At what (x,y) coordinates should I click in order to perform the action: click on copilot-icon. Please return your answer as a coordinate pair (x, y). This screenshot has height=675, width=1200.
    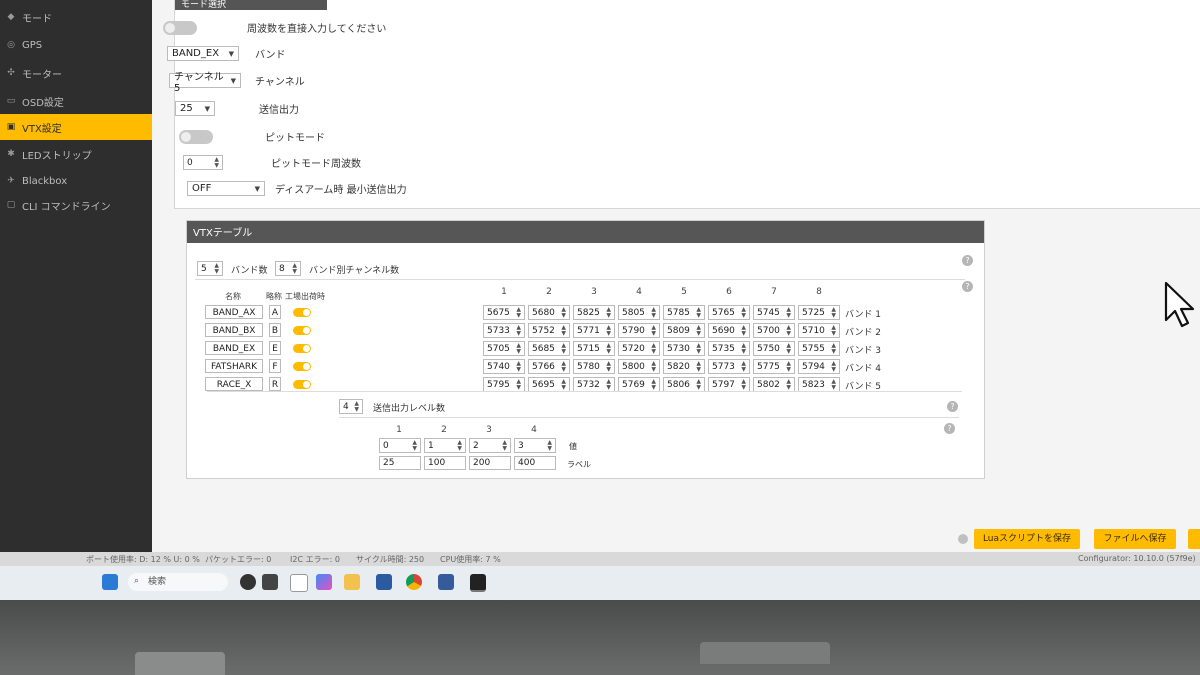
    Looking at the image, I should click on (324, 582).